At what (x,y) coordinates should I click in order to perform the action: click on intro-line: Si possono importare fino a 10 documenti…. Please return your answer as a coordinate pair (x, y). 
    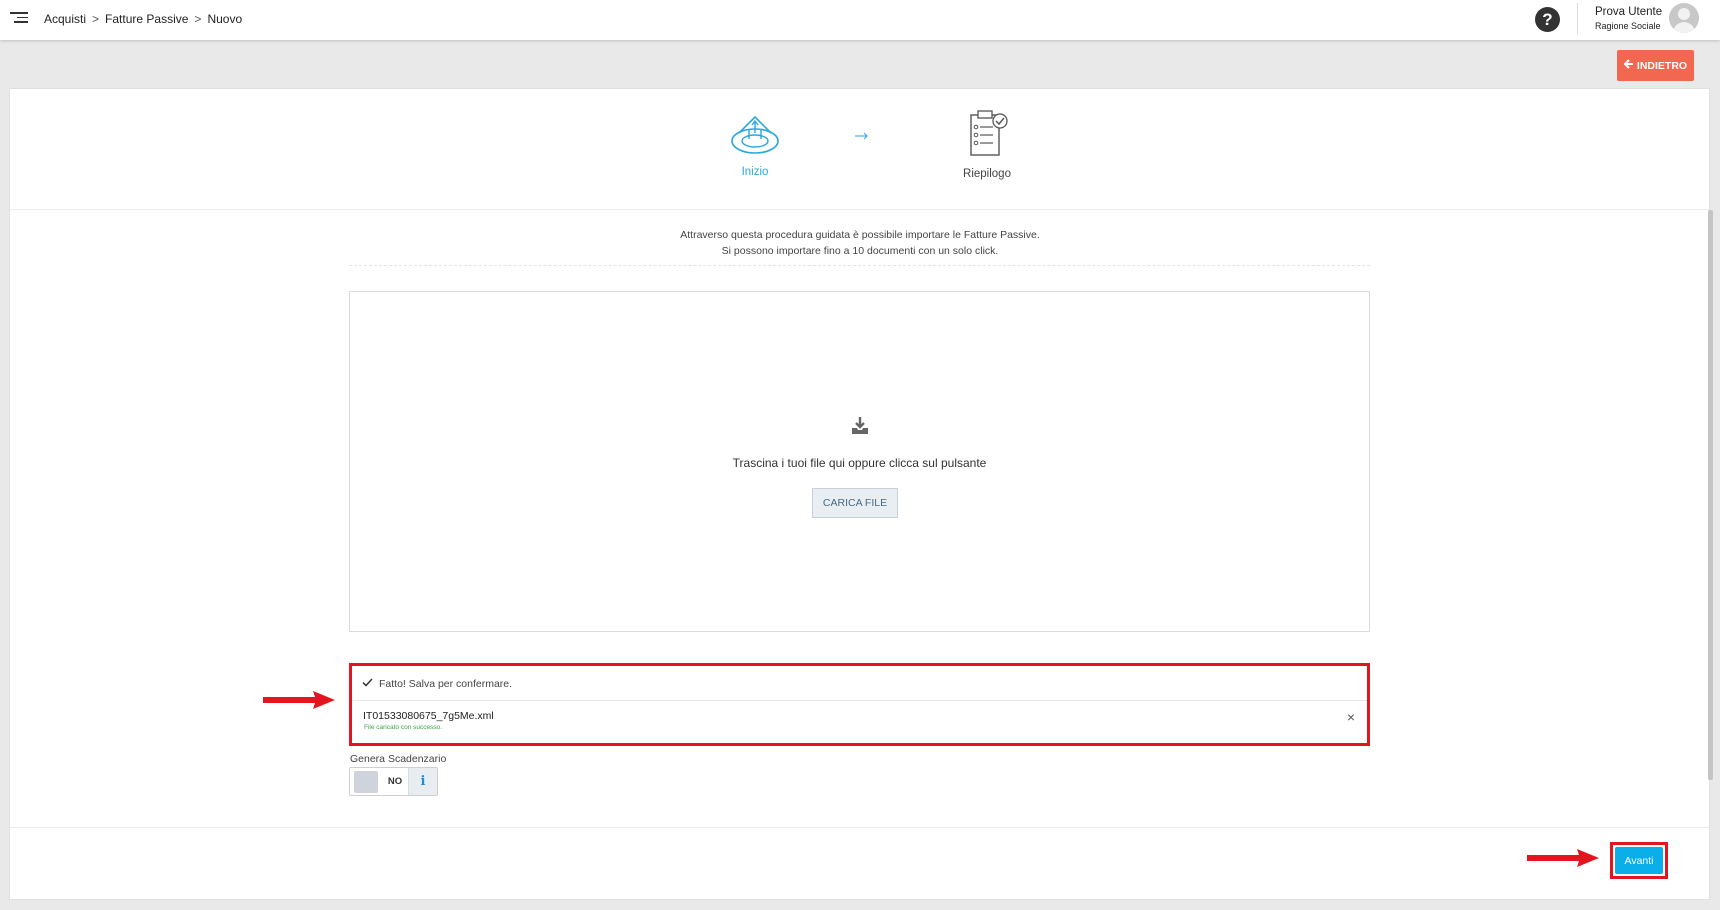
    Looking at the image, I should click on (860, 251).